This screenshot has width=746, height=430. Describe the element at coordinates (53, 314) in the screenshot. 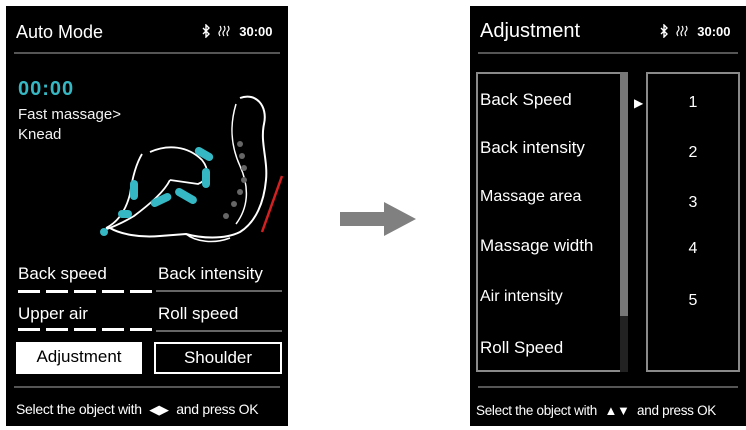

I see `option-upper-air: Upper air` at that location.